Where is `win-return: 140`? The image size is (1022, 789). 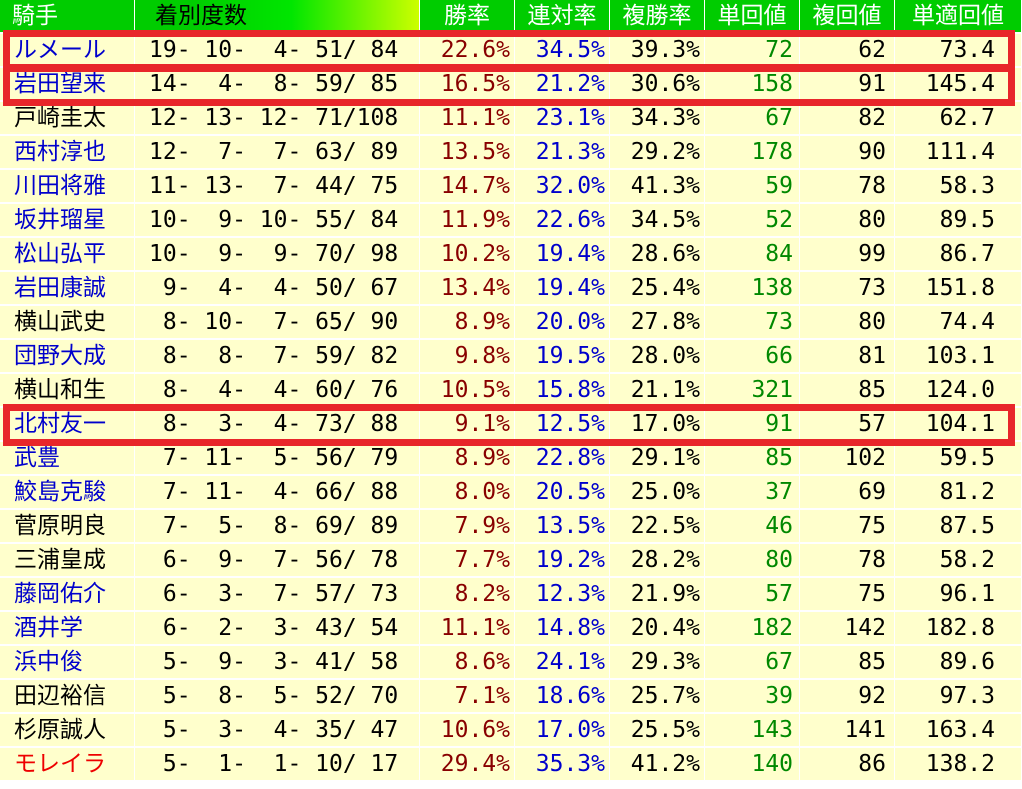
win-return: 140 is located at coordinates (752, 764).